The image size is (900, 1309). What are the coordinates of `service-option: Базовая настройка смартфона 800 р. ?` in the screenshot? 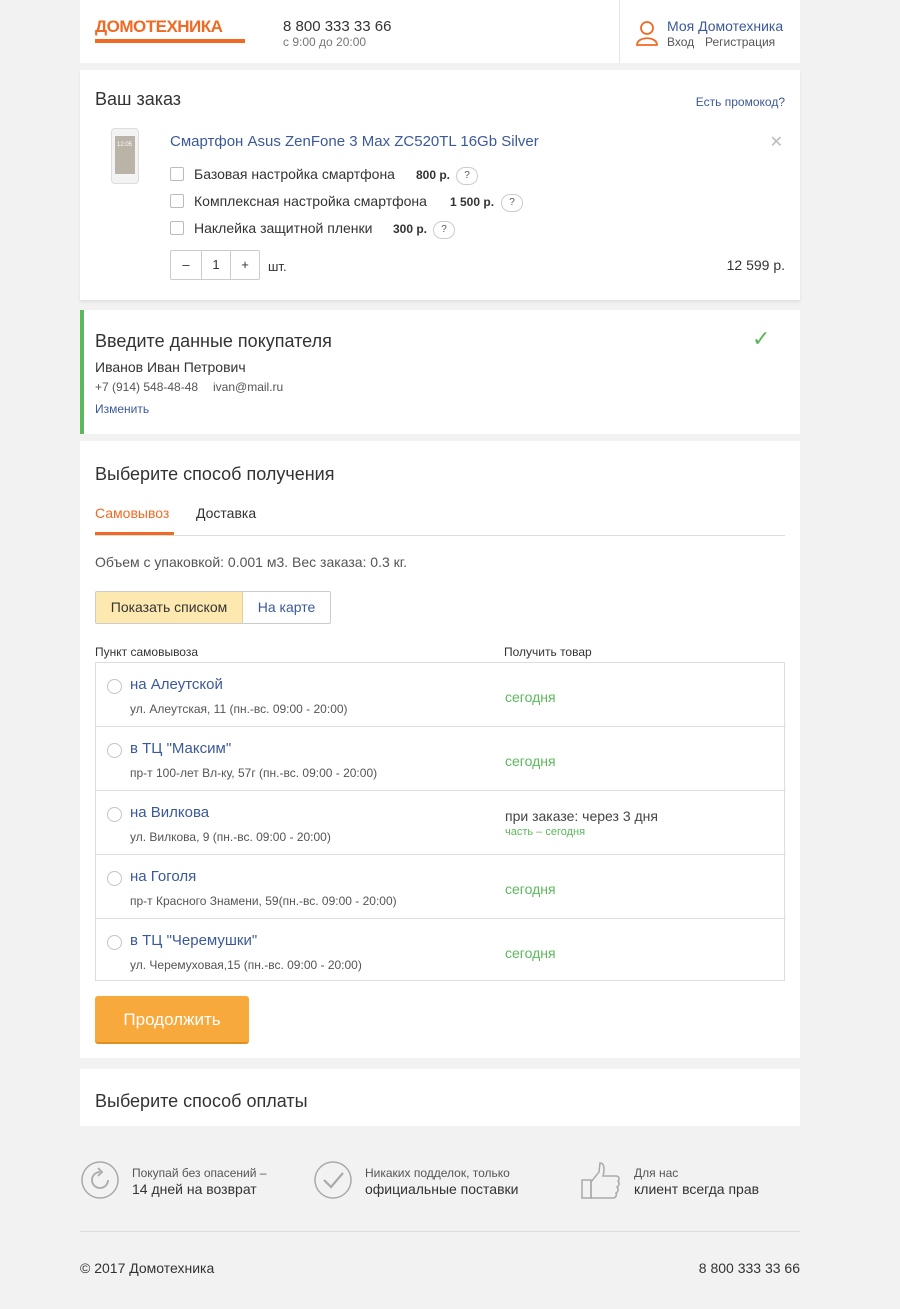 It's located at (420, 176).